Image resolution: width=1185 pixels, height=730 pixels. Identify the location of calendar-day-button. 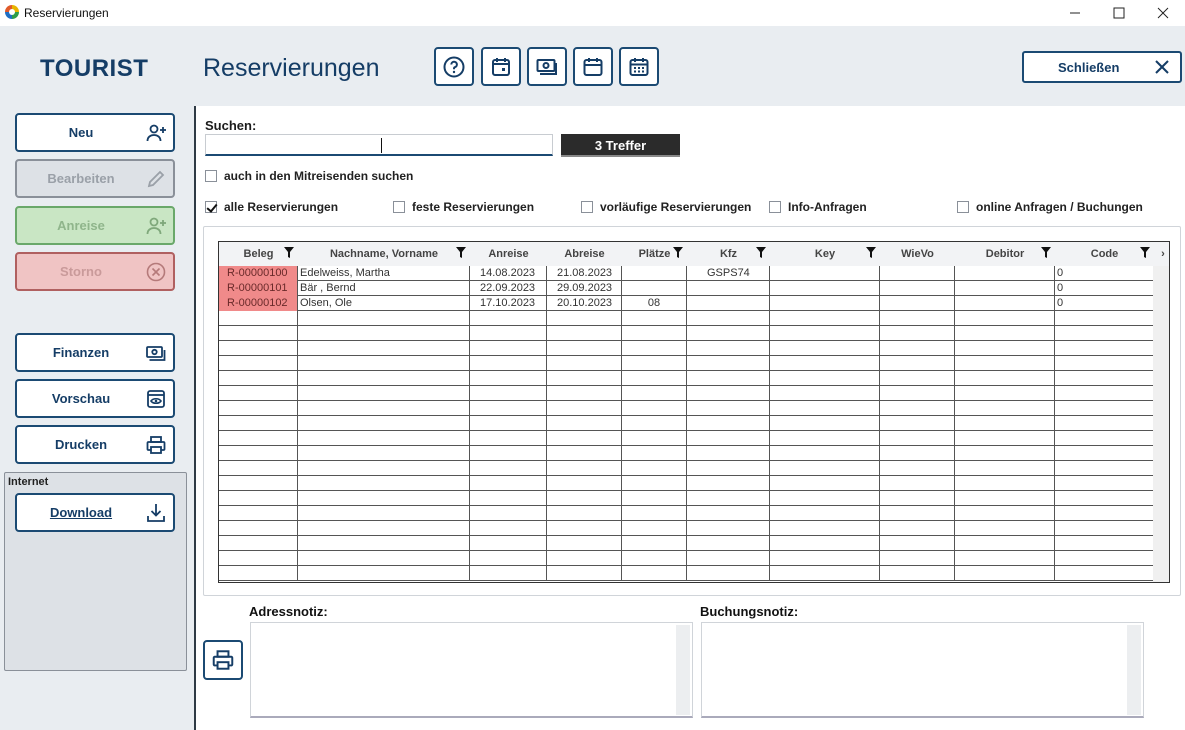
(501, 66).